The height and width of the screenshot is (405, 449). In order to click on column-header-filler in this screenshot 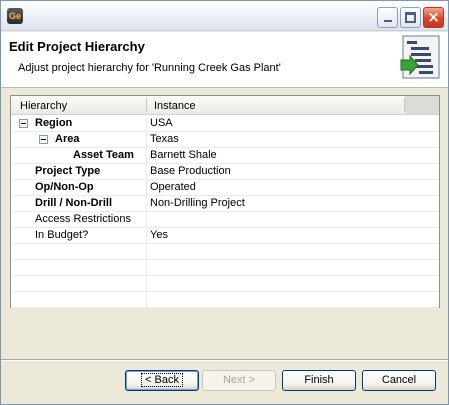, I will do `click(422, 105)`.